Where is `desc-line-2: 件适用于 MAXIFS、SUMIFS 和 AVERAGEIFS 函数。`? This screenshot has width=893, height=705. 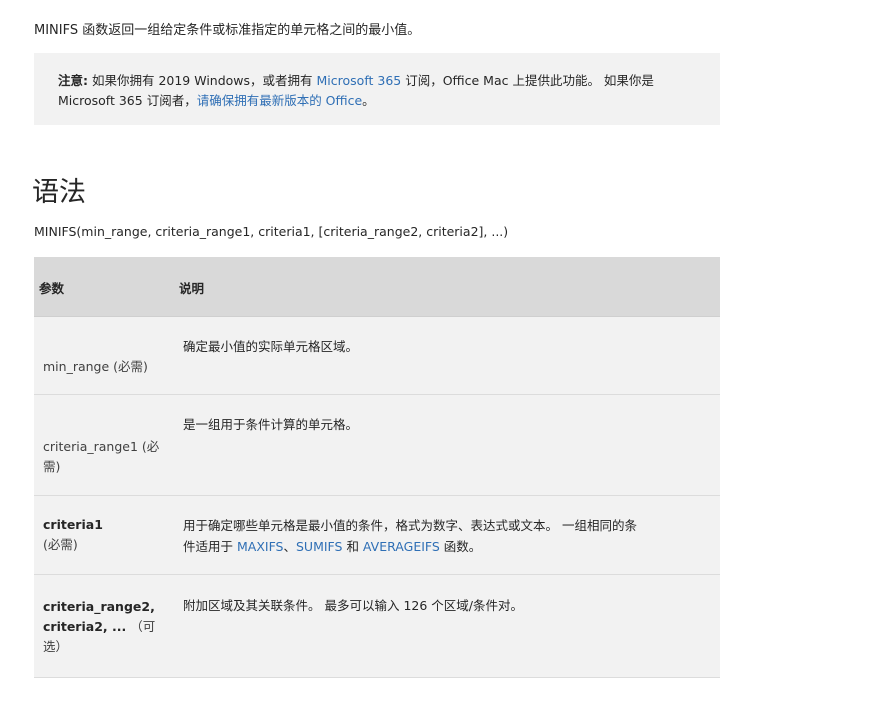 desc-line-2: 件适用于 MAXIFS、SUMIFS 和 AVERAGEIFS 函数。 is located at coordinates (445, 546).